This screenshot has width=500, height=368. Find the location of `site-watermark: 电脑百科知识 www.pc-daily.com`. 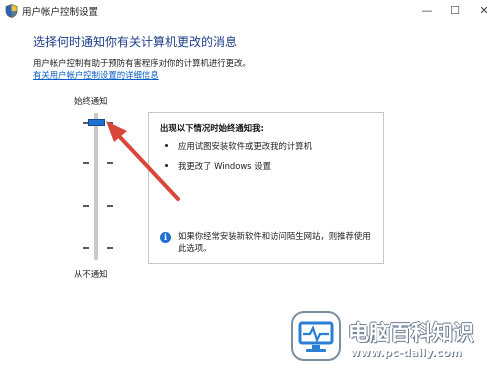

site-watermark: 电脑百科知识 www.pc-daily.com is located at coordinates (393, 337).